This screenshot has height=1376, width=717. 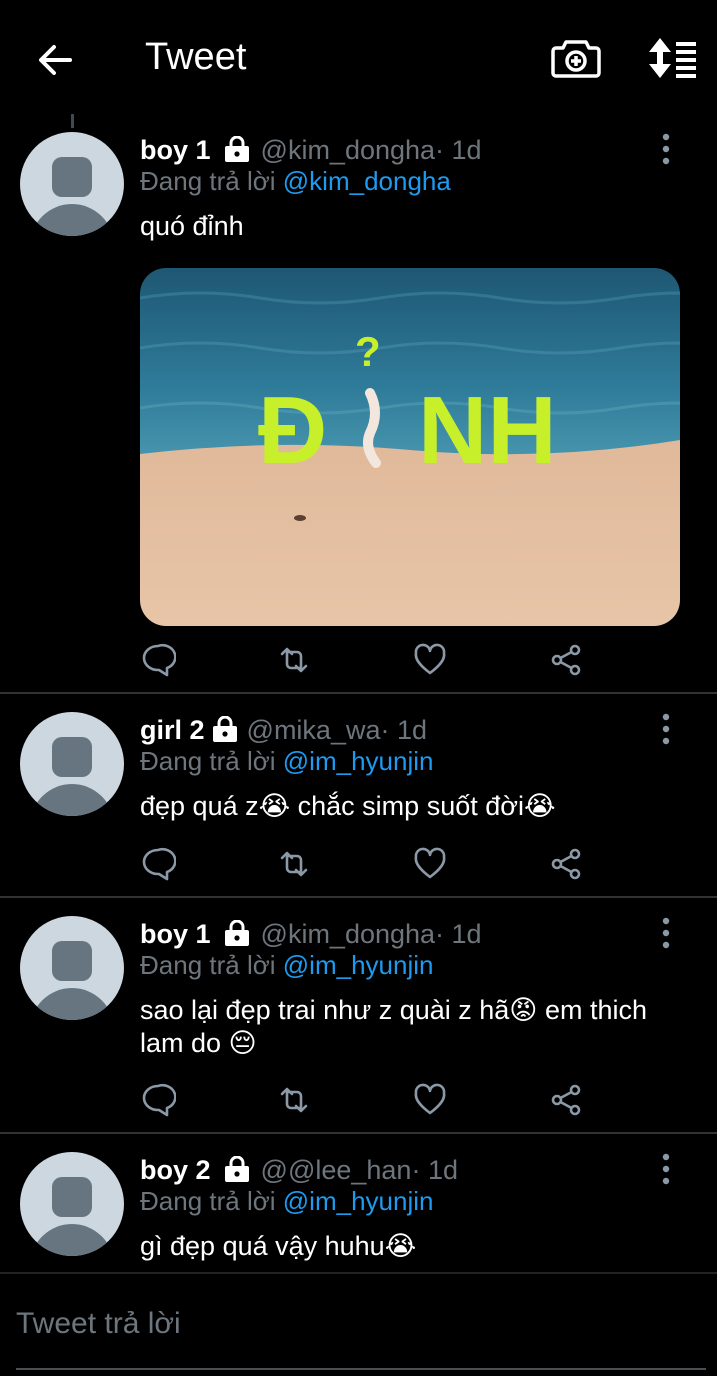 I want to click on thread-connector, so click(x=72, y=121).